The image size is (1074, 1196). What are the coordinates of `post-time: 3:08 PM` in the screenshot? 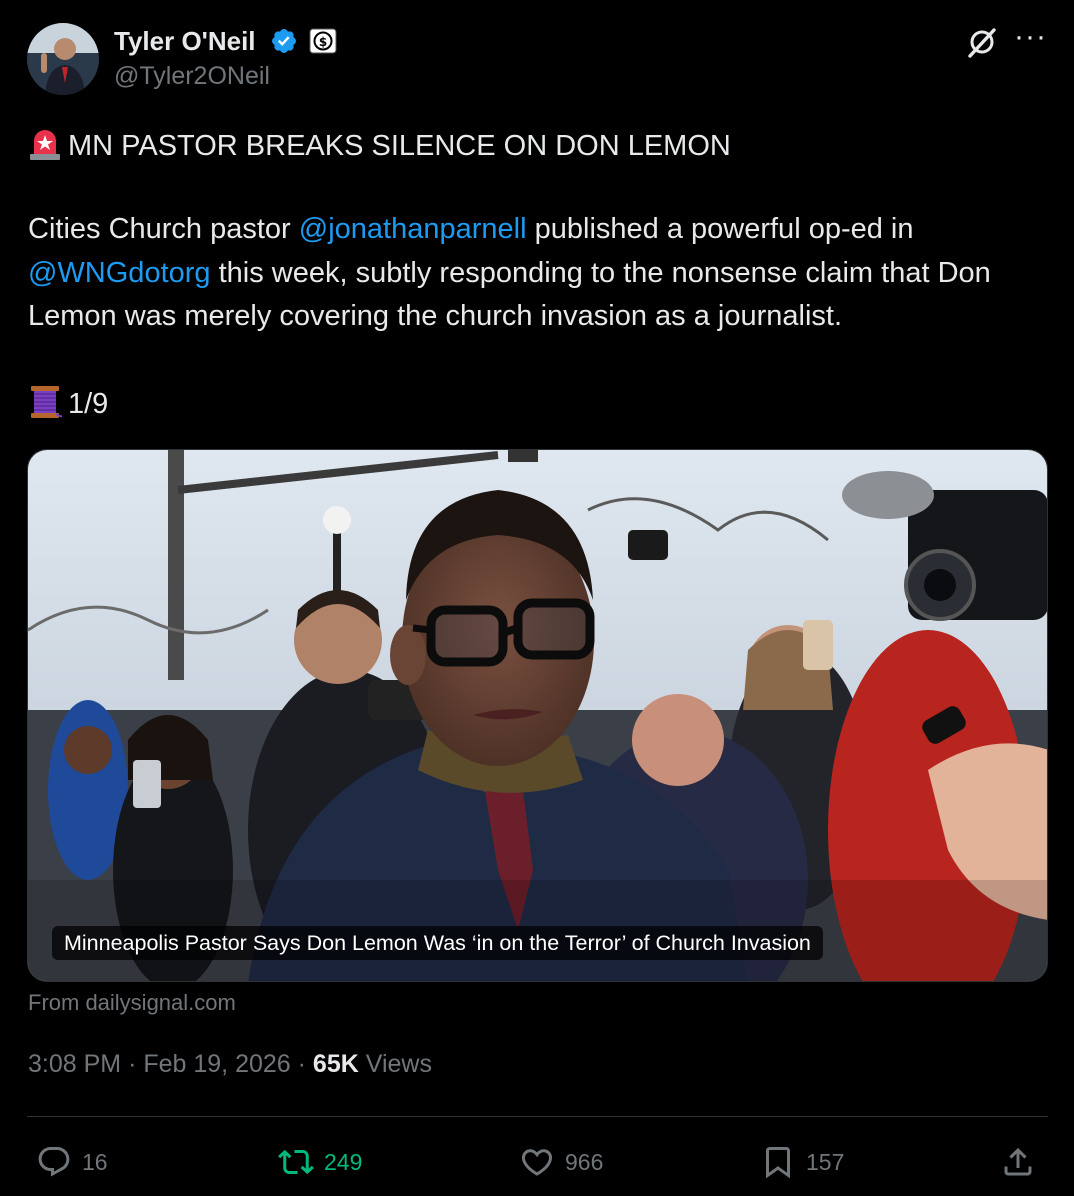 It's located at (74, 1064).